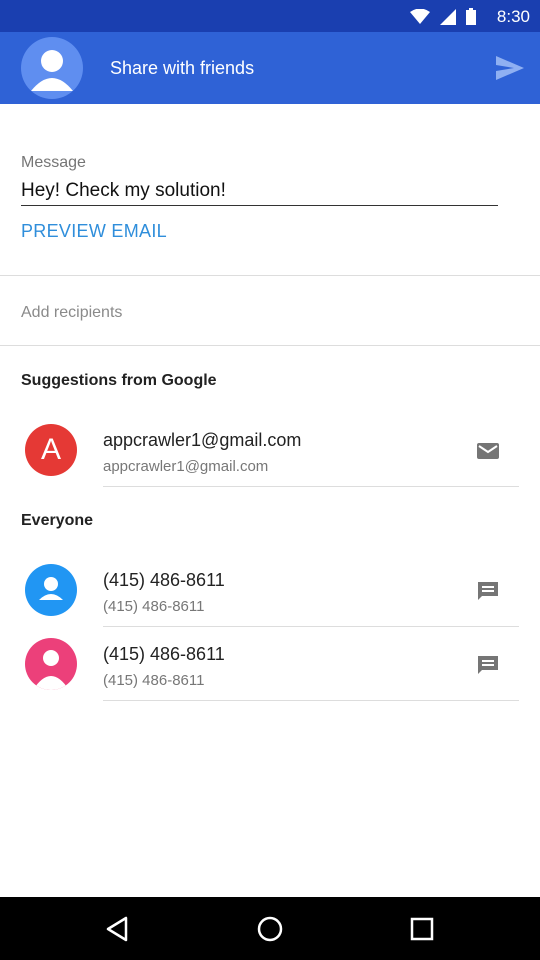 This screenshot has width=540, height=960. What do you see at coordinates (53, 162) in the screenshot?
I see `message-label: Message` at bounding box center [53, 162].